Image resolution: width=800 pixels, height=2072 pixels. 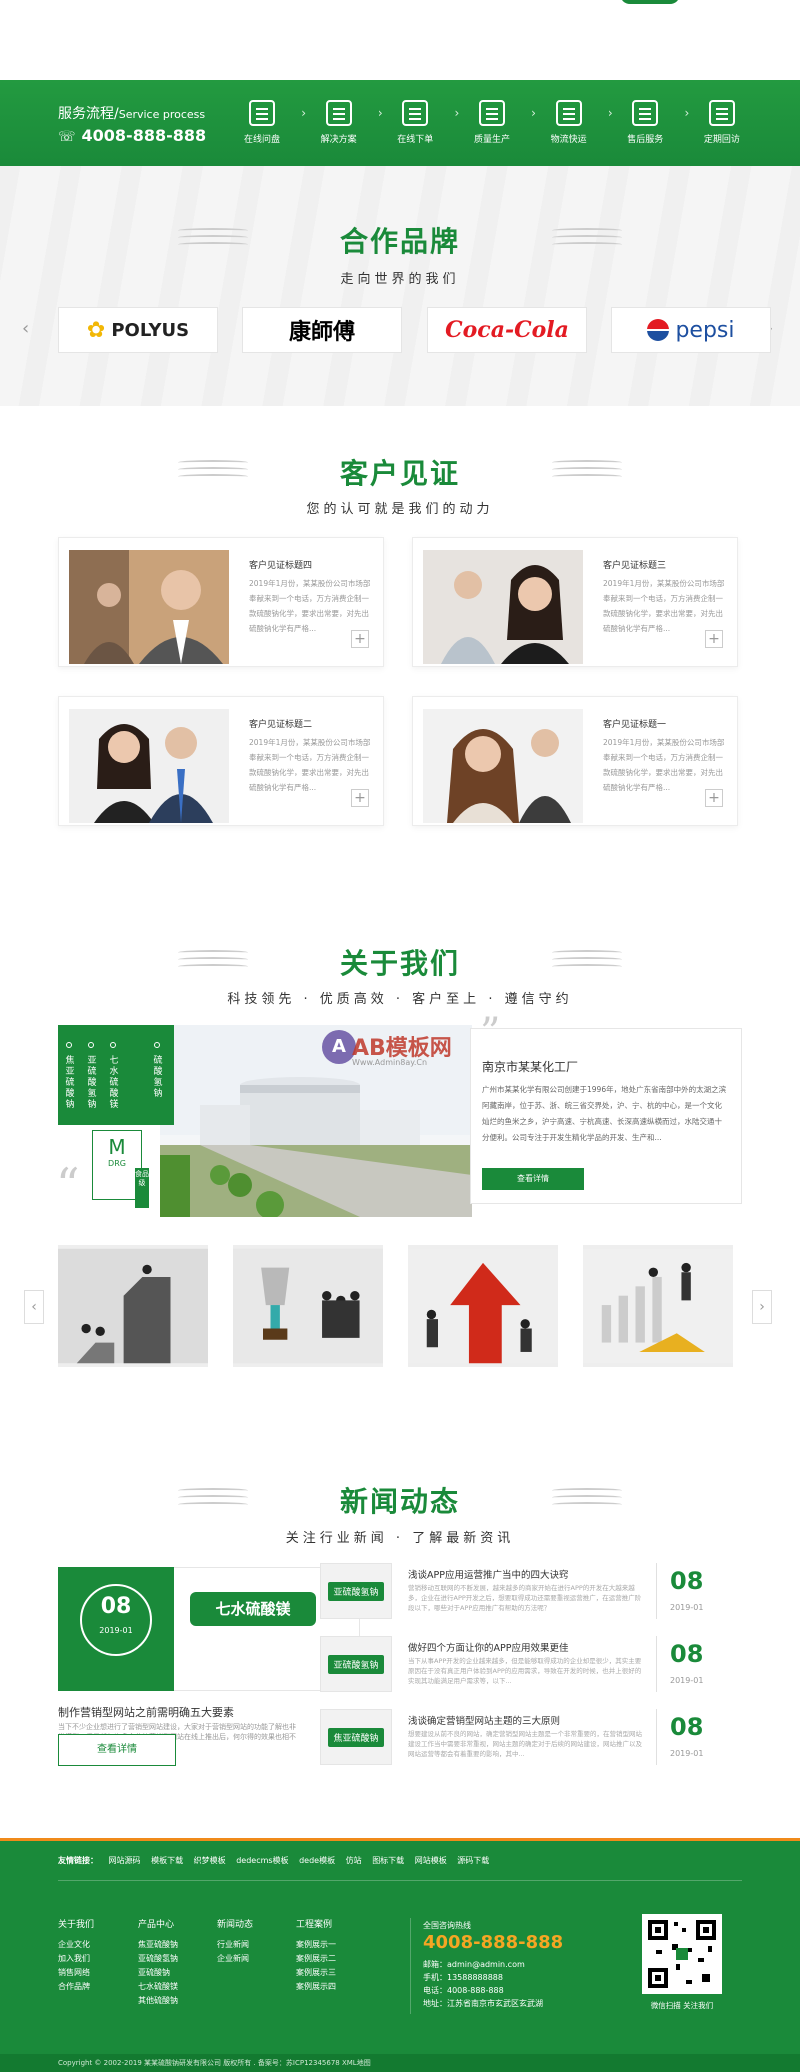 What do you see at coordinates (76, 1959) in the screenshot?
I see `footer-link: 加入我们` at bounding box center [76, 1959].